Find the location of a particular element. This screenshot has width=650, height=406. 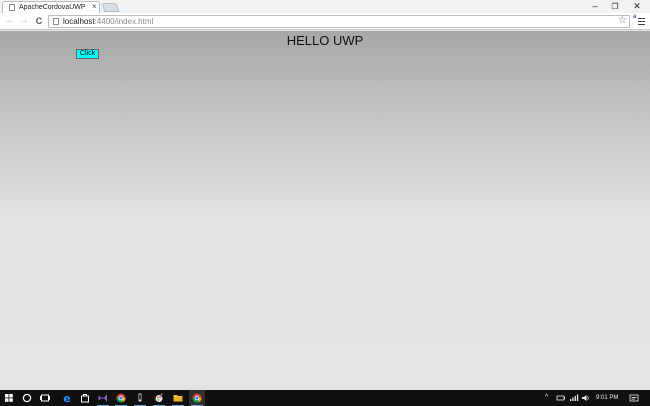

tray-chevron-icon: ^ is located at coordinates (546, 398).